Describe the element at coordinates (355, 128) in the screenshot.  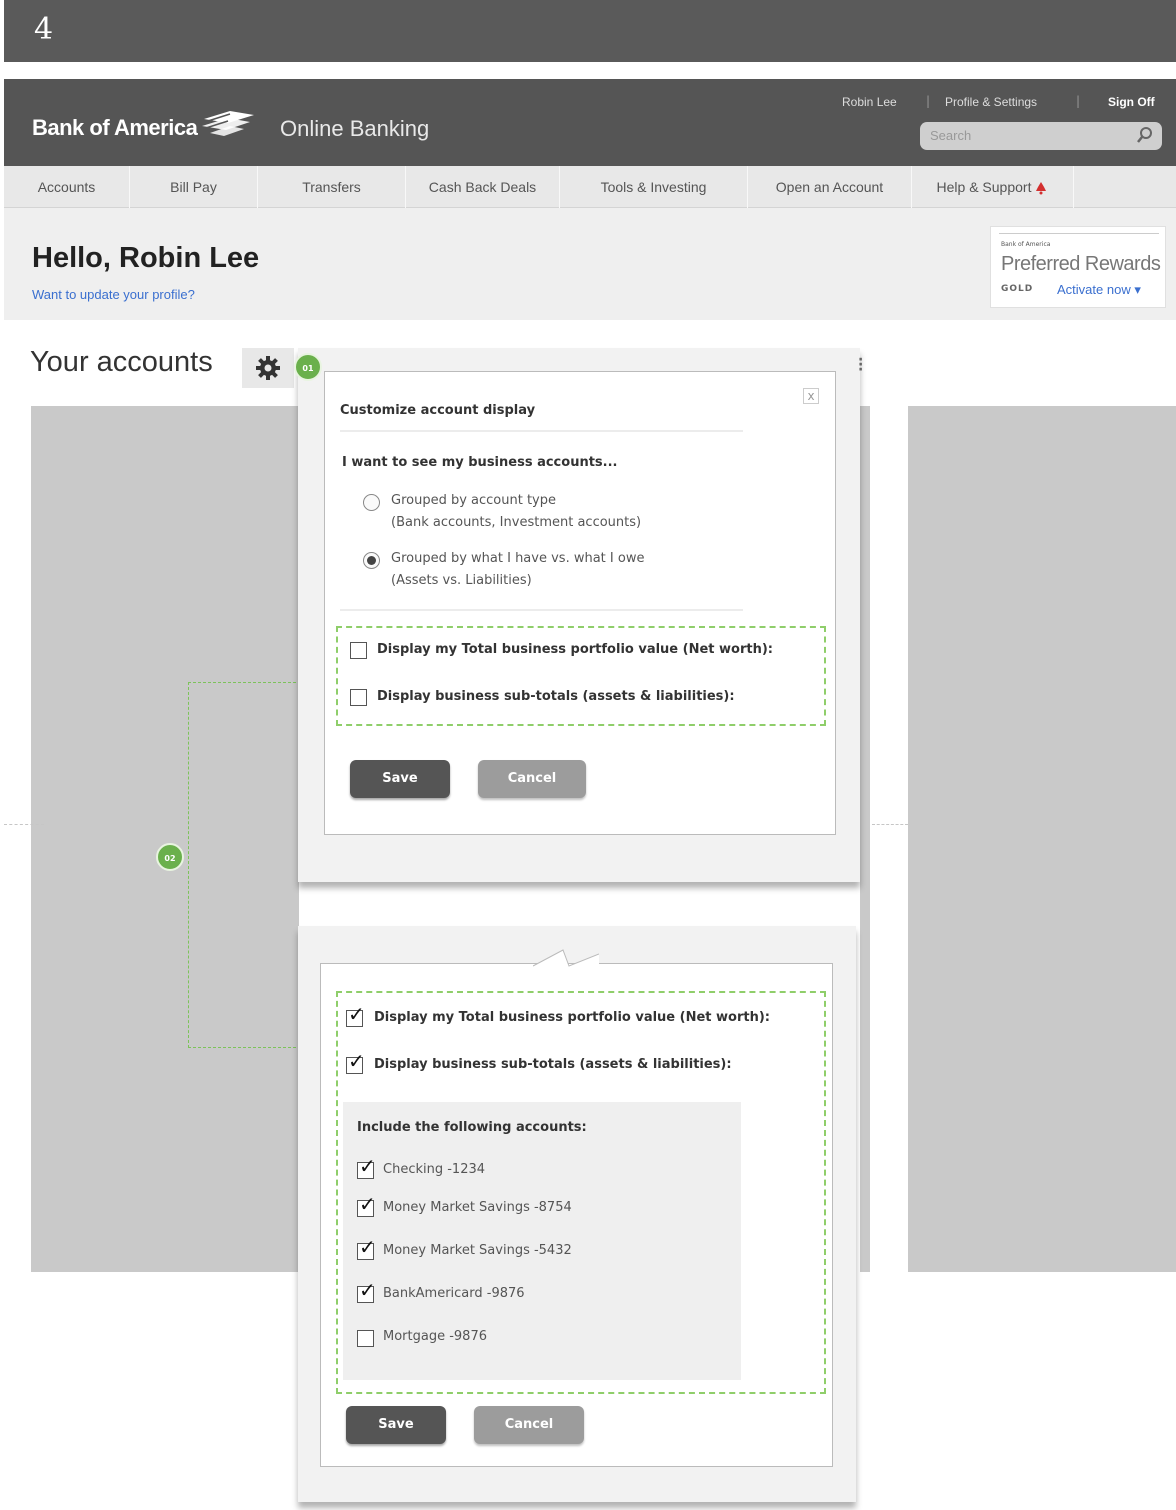
I see `product-name: Online Banking` at that location.